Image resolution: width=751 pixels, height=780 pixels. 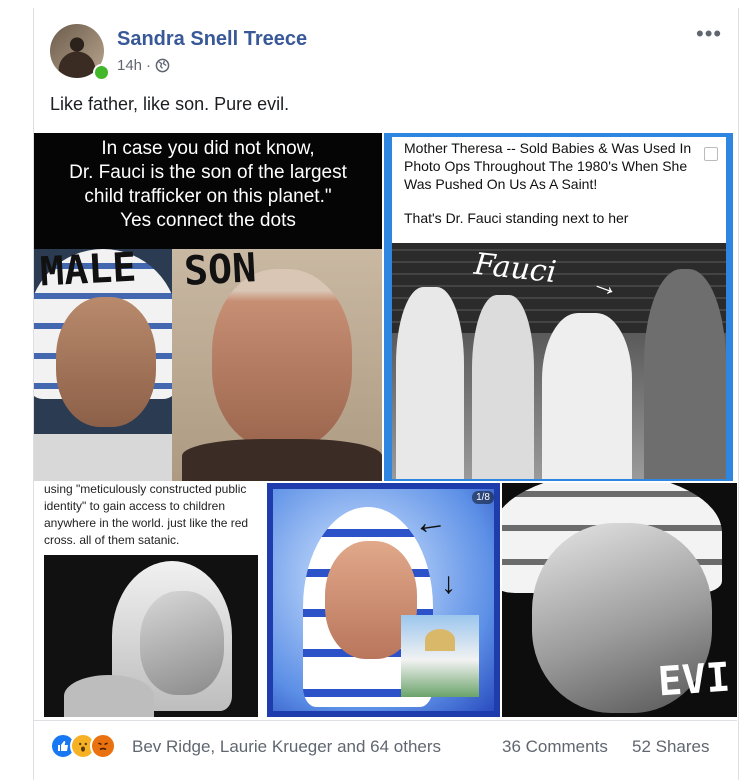 What do you see at coordinates (711, 154) in the screenshot?
I see `checkbox-icon` at bounding box center [711, 154].